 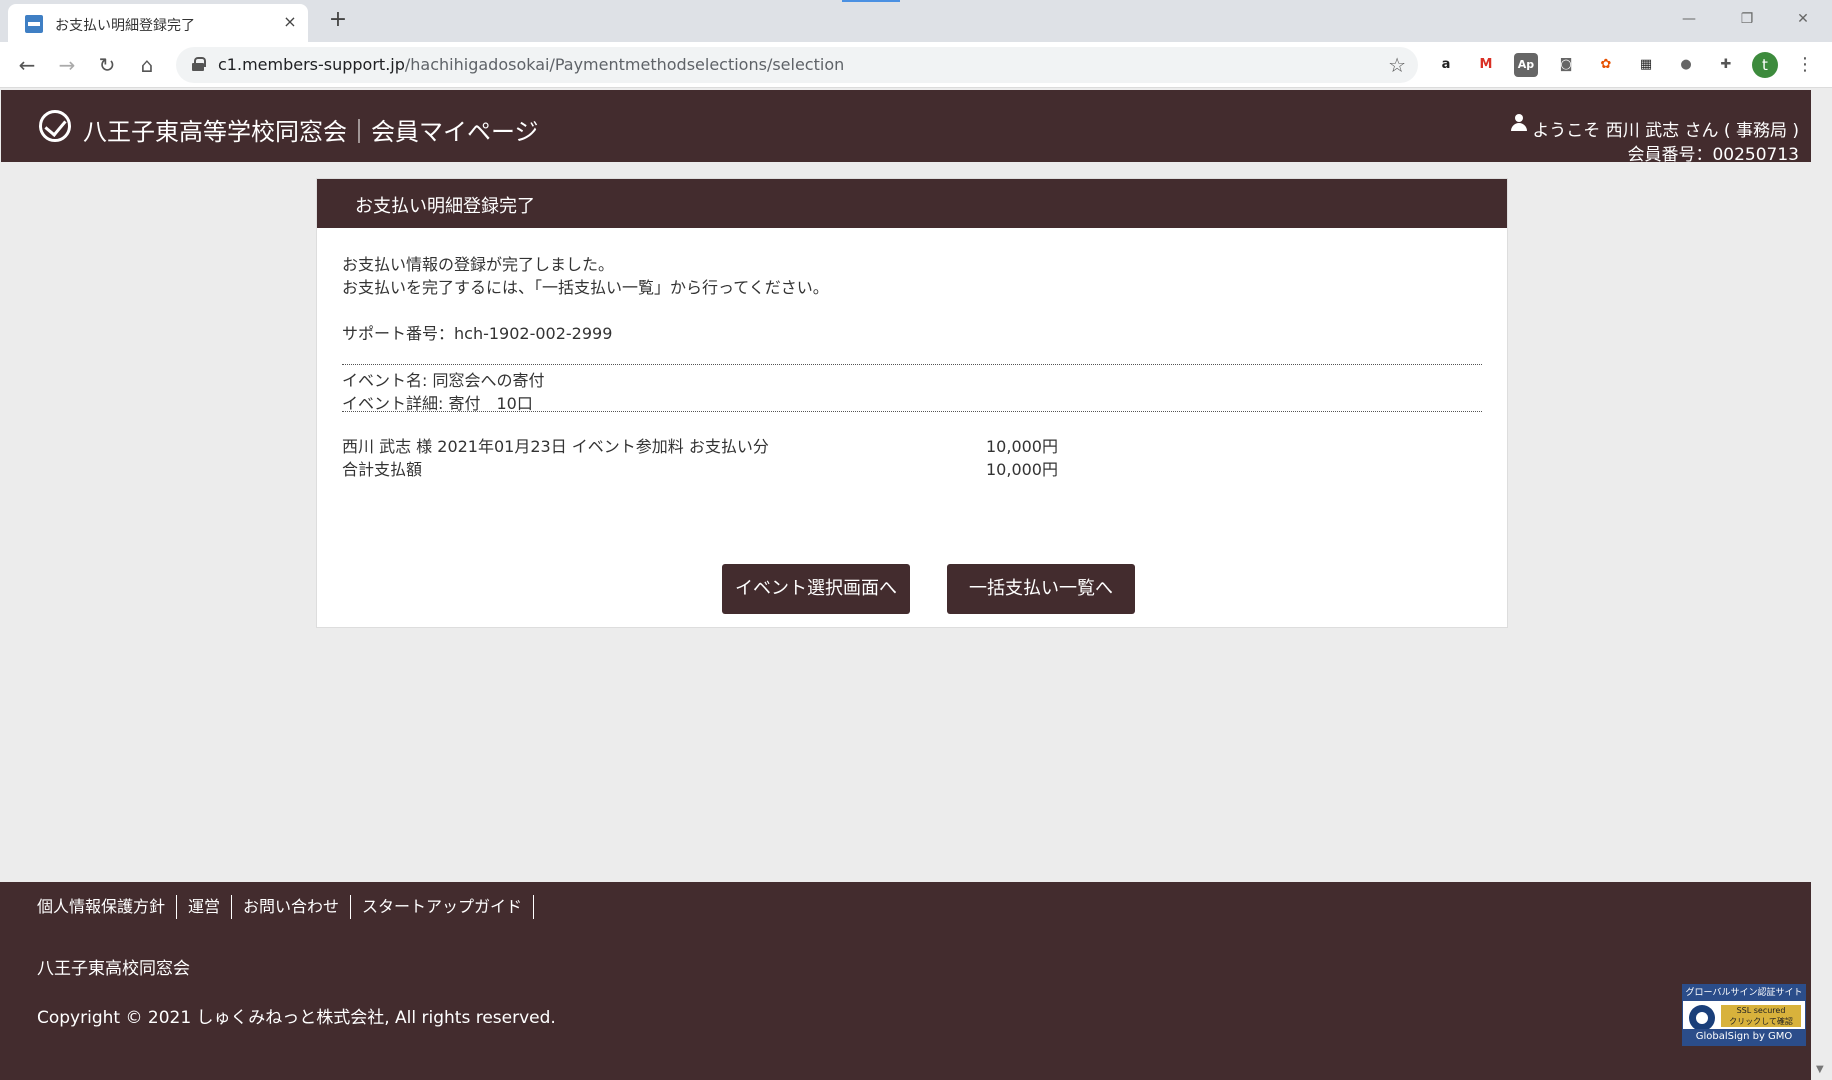 What do you see at coordinates (1686, 65) in the screenshot?
I see `circle-icon: ●` at bounding box center [1686, 65].